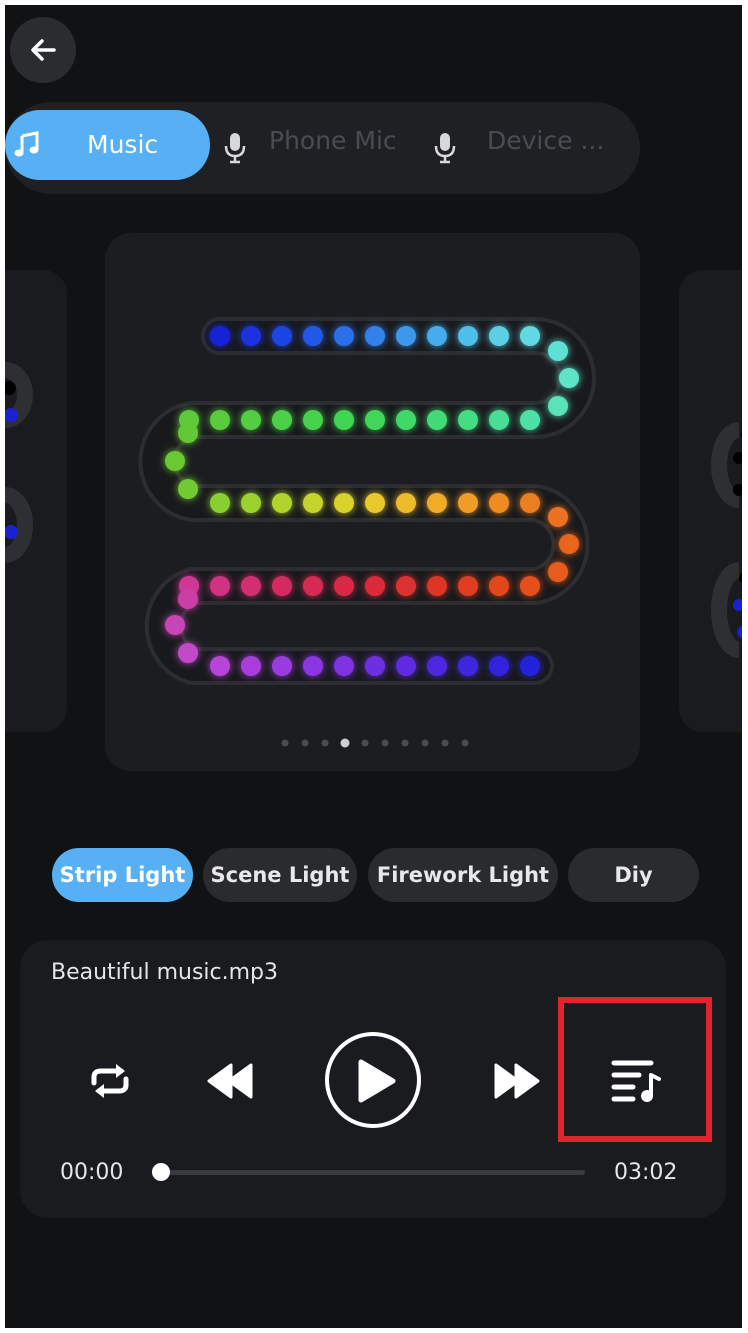 Image resolution: width=748 pixels, height=1333 pixels. What do you see at coordinates (122, 875) in the screenshot?
I see `category-strip-light: Strip Light` at bounding box center [122, 875].